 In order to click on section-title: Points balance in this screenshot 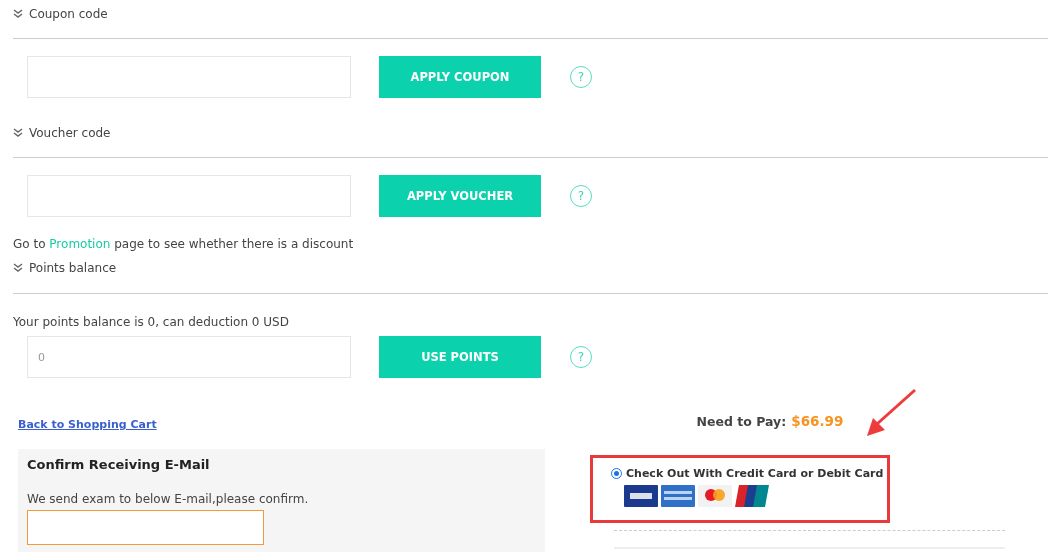, I will do `click(73, 268)`.